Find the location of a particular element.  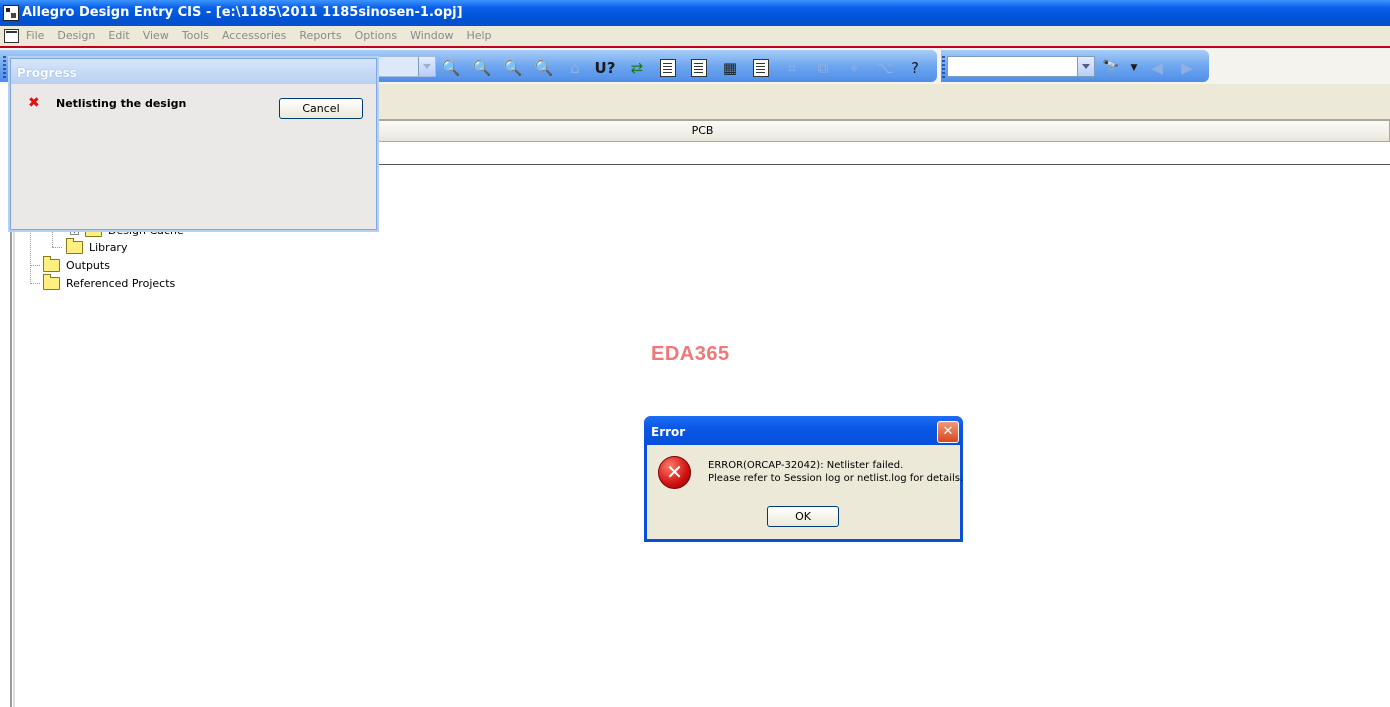

forward-icon: ▶ is located at coordinates (1187, 68).